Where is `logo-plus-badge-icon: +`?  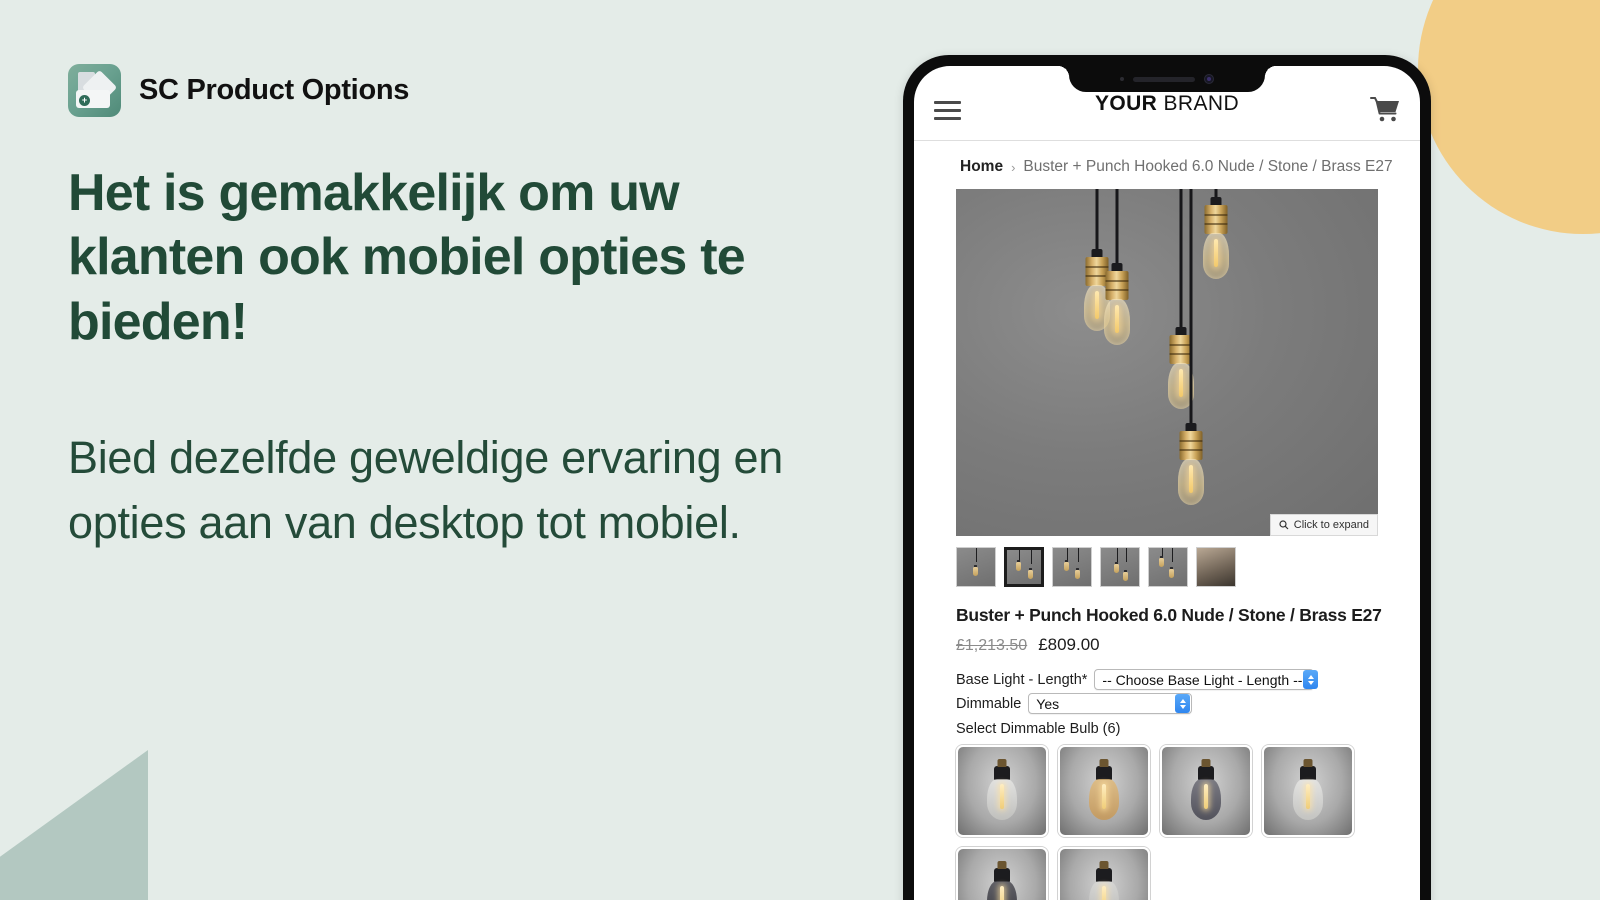 logo-plus-badge-icon: + is located at coordinates (84, 100).